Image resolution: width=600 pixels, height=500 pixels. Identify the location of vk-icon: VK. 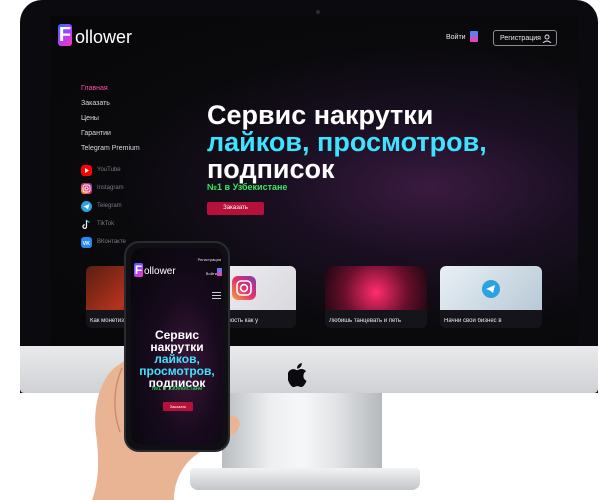
(86, 242).